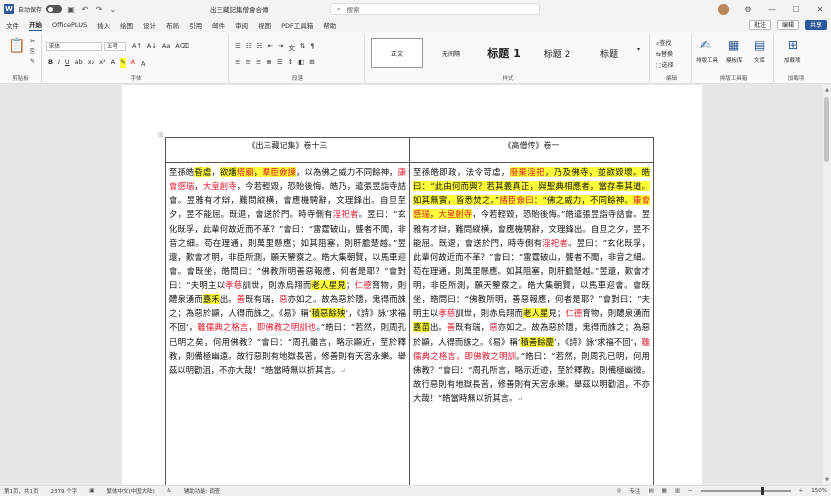 The width and height of the screenshot is (831, 496). I want to click on bullets-icon: ☰, so click(238, 47).